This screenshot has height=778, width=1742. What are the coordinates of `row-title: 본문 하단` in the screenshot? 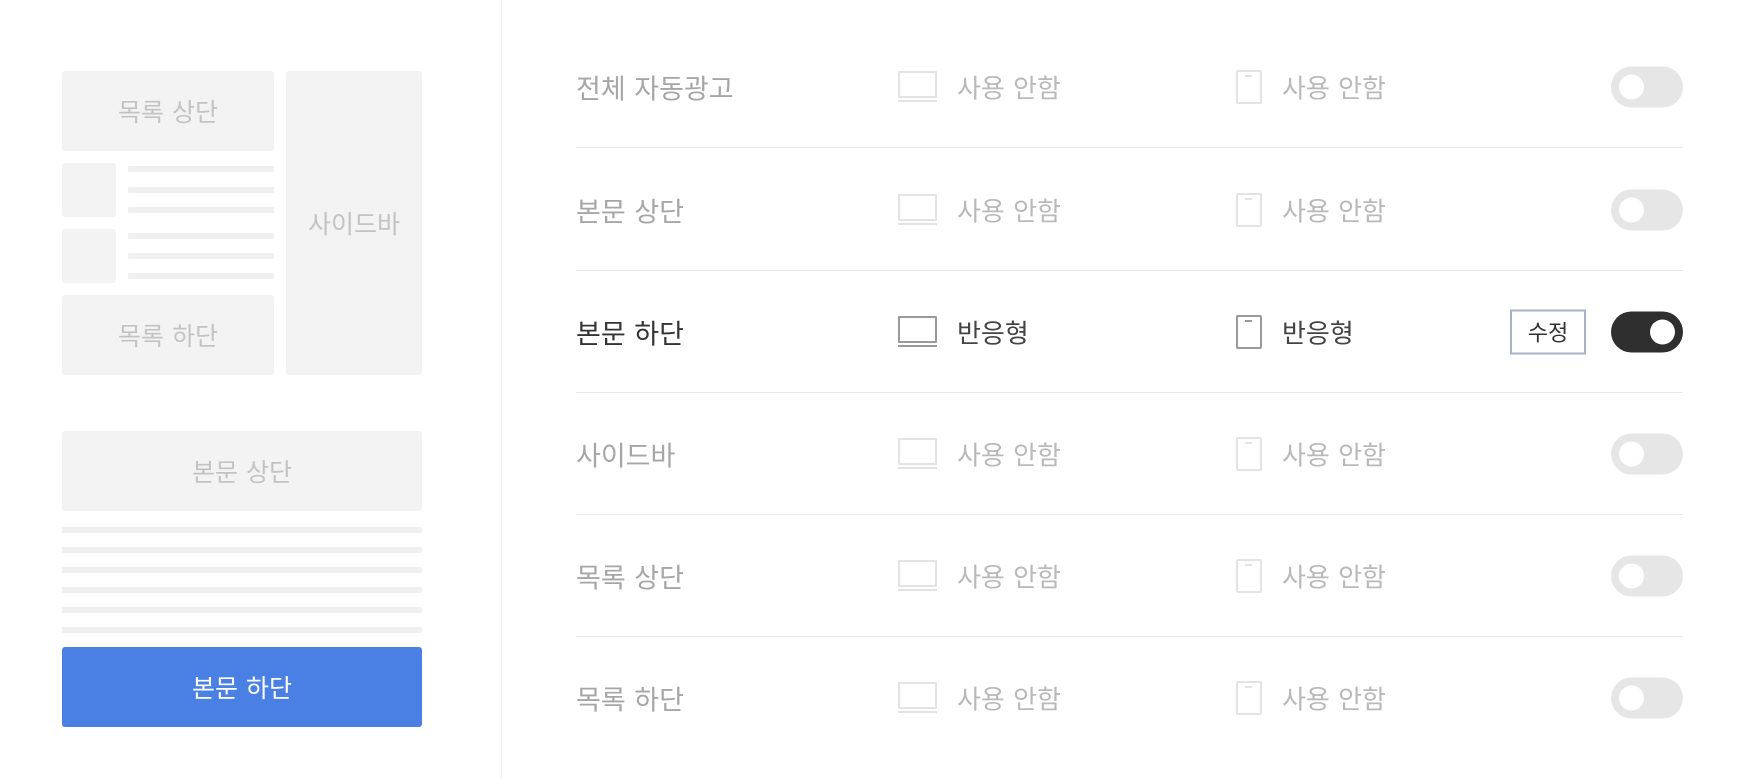 It's located at (630, 334).